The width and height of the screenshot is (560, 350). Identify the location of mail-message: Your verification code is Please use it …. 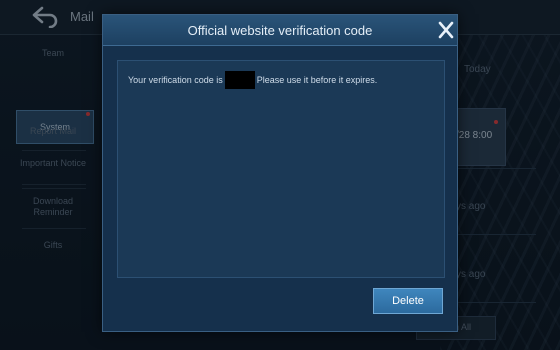
(252, 80).